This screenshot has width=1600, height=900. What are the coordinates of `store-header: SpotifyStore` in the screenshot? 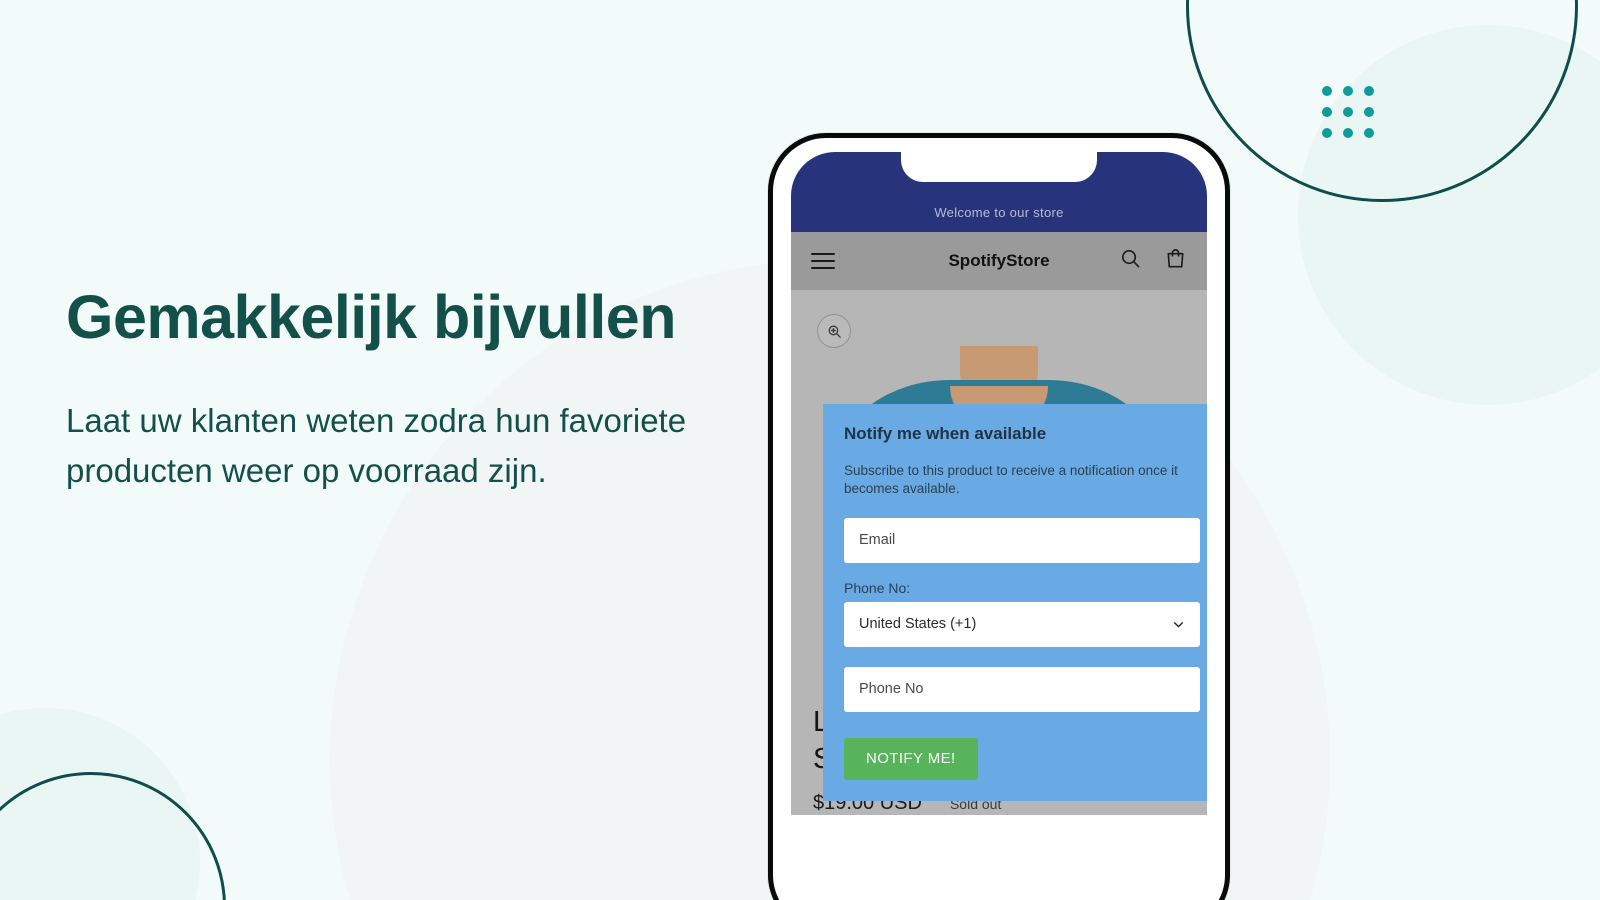 It's located at (999, 261).